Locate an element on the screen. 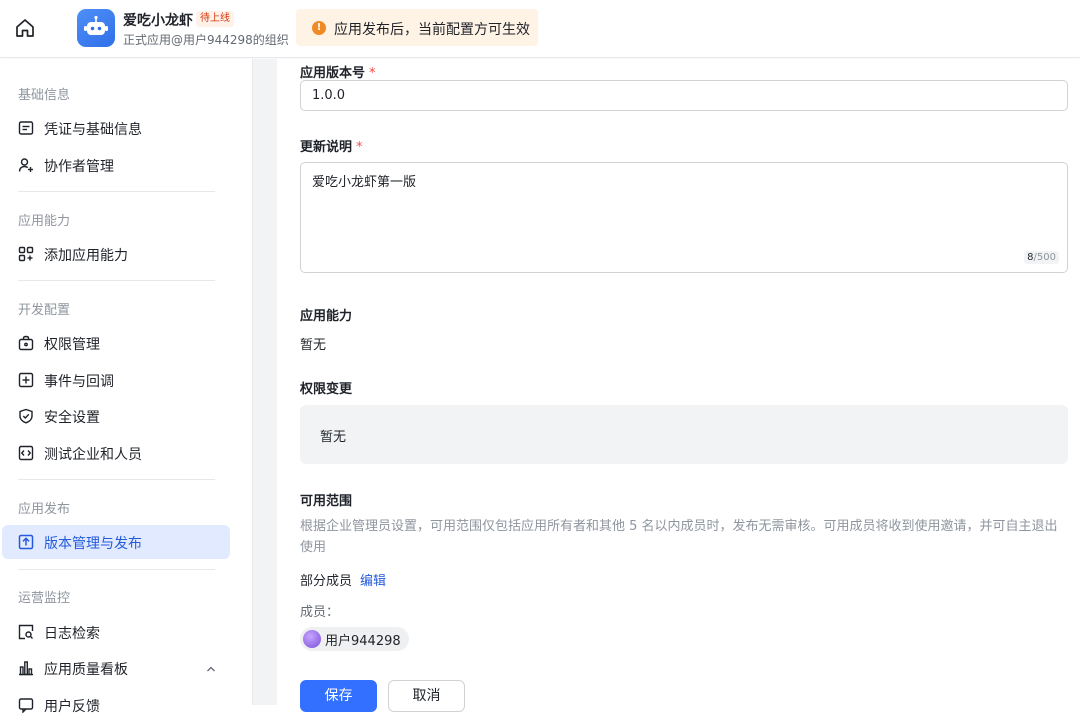 The height and width of the screenshot is (722, 1080). section-title-monitor: 运营监控 is located at coordinates (44, 598).